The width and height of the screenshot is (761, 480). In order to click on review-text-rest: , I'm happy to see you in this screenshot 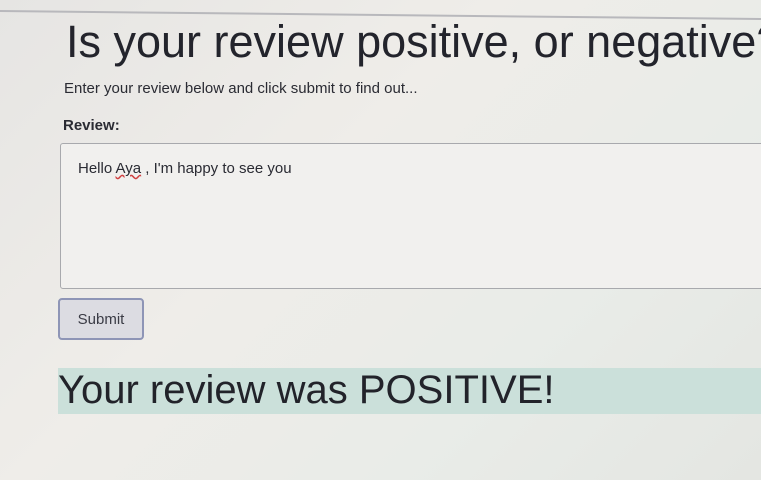, I will do `click(216, 168)`.